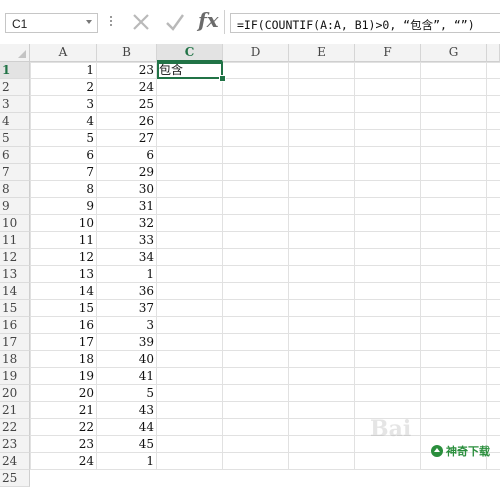 This screenshot has height=487, width=500. I want to click on cell-c8, so click(190, 189).